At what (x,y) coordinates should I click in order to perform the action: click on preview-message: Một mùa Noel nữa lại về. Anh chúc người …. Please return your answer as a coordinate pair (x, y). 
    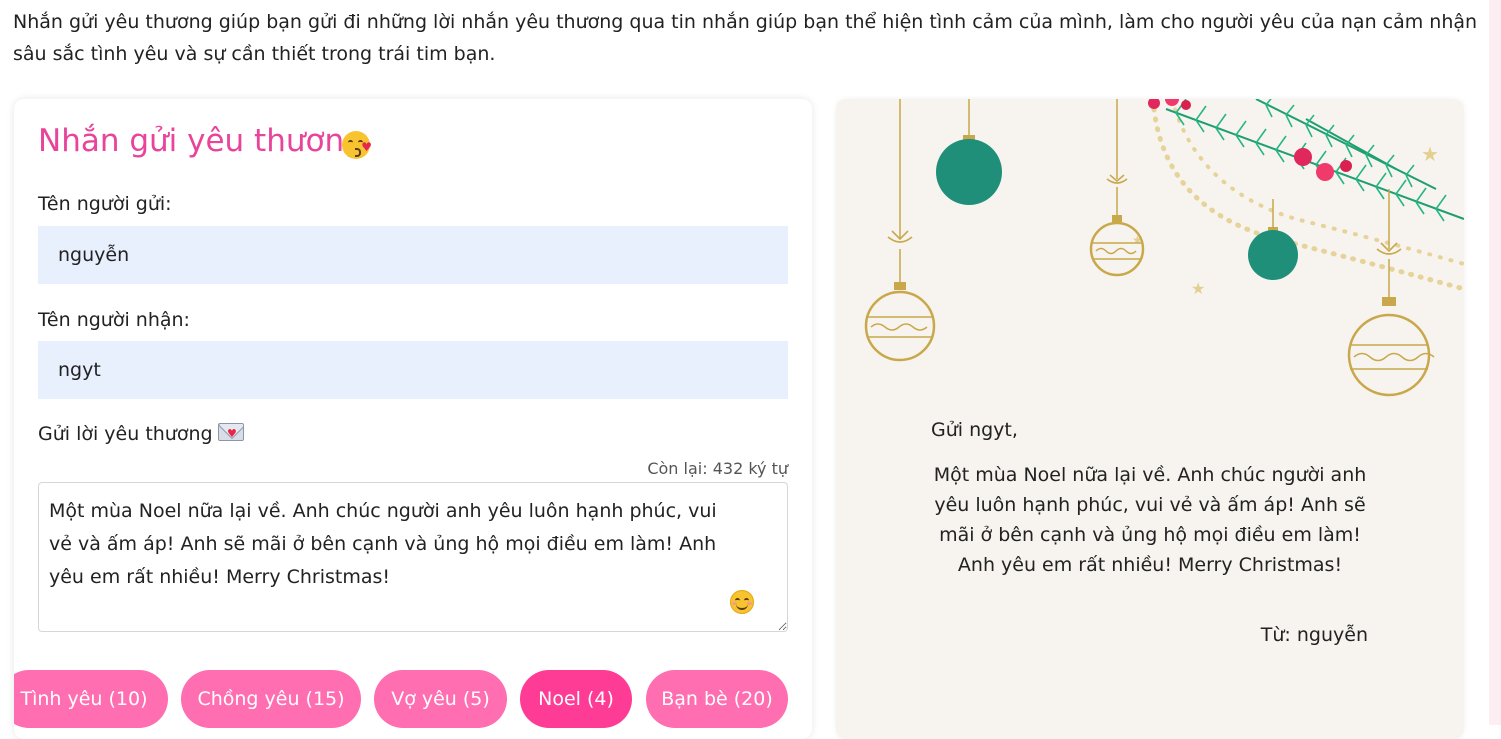
    Looking at the image, I should click on (1150, 520).